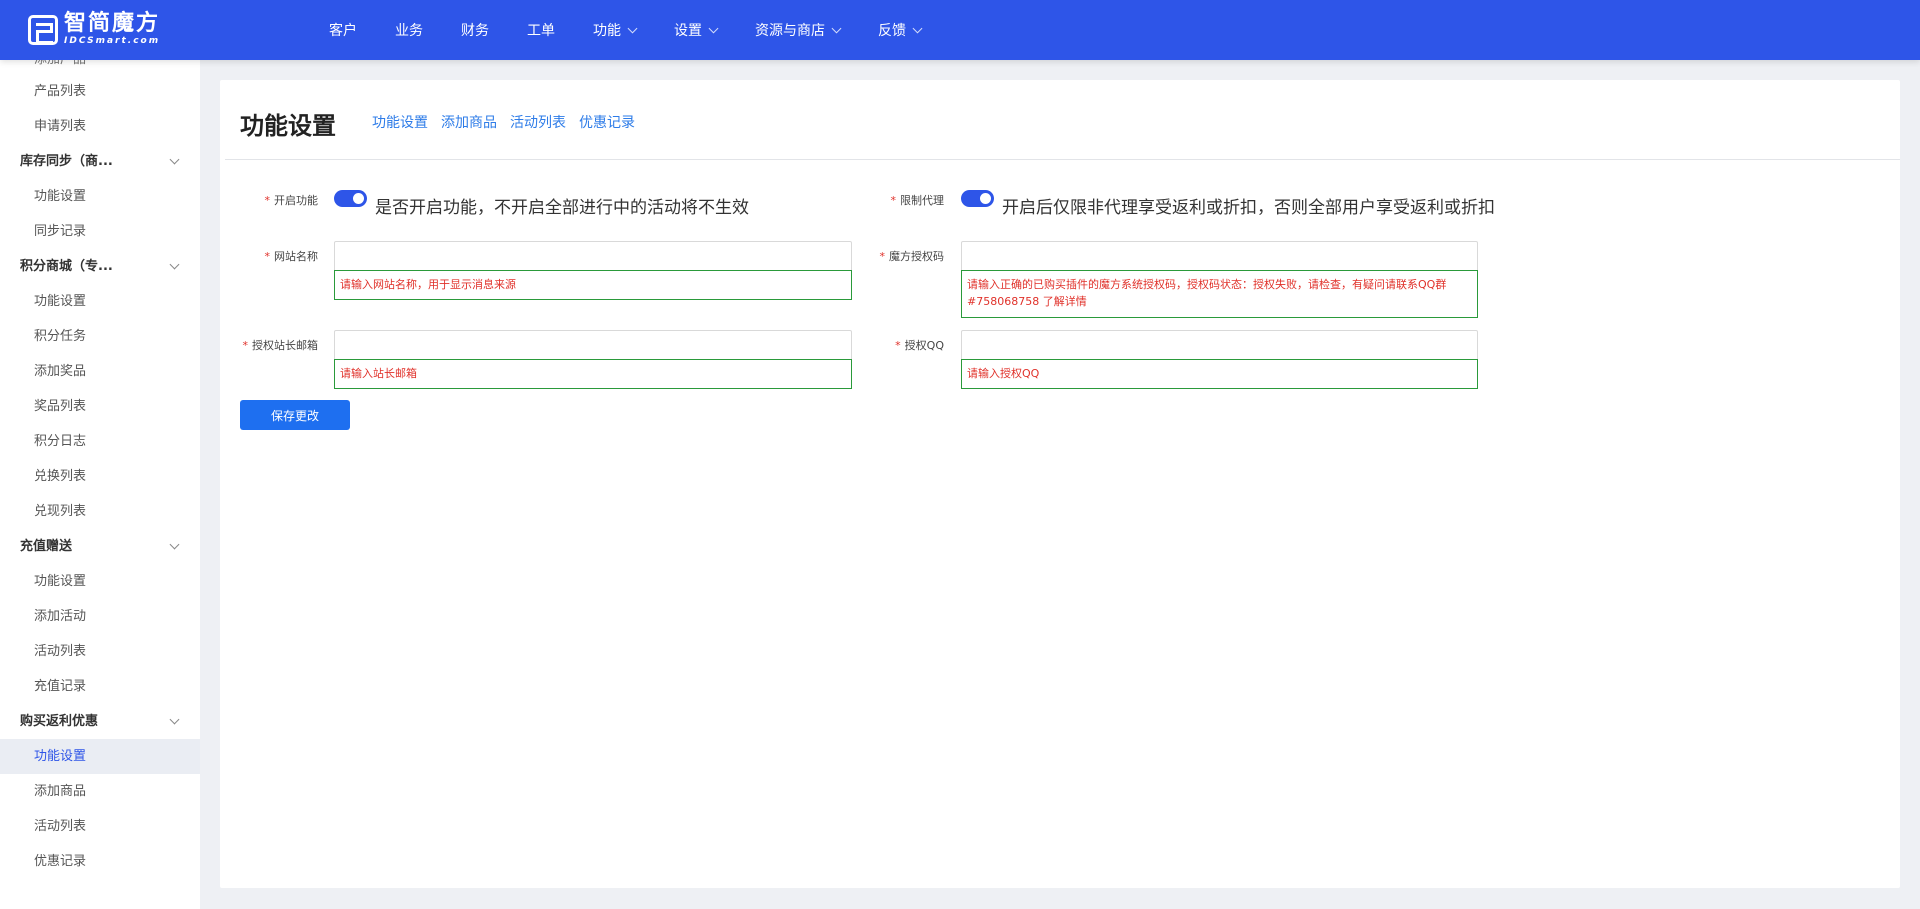 This screenshot has width=1920, height=909. I want to click on license-qq-error: 请输入授权QQ, so click(1219, 374).